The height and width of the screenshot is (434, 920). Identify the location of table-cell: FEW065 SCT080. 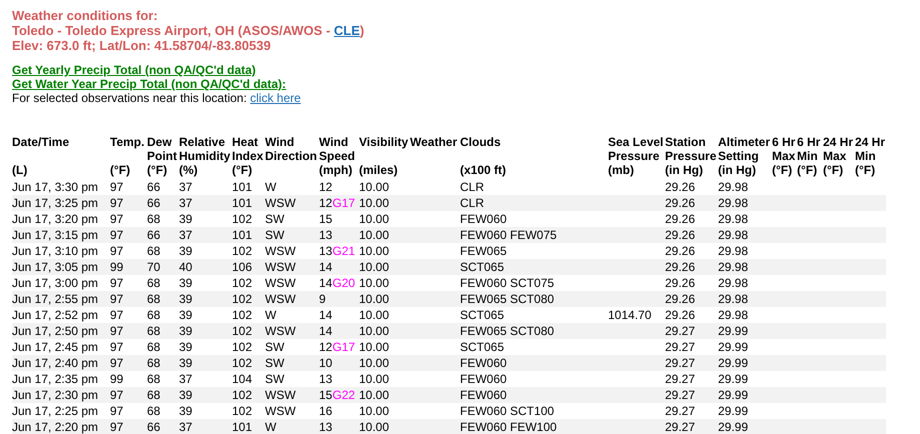
(507, 299).